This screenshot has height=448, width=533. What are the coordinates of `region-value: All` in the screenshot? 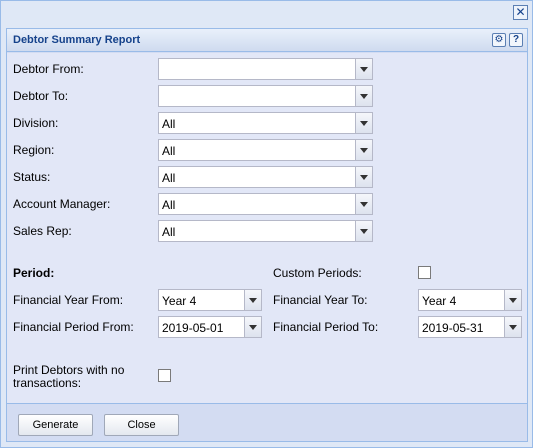 It's located at (169, 151).